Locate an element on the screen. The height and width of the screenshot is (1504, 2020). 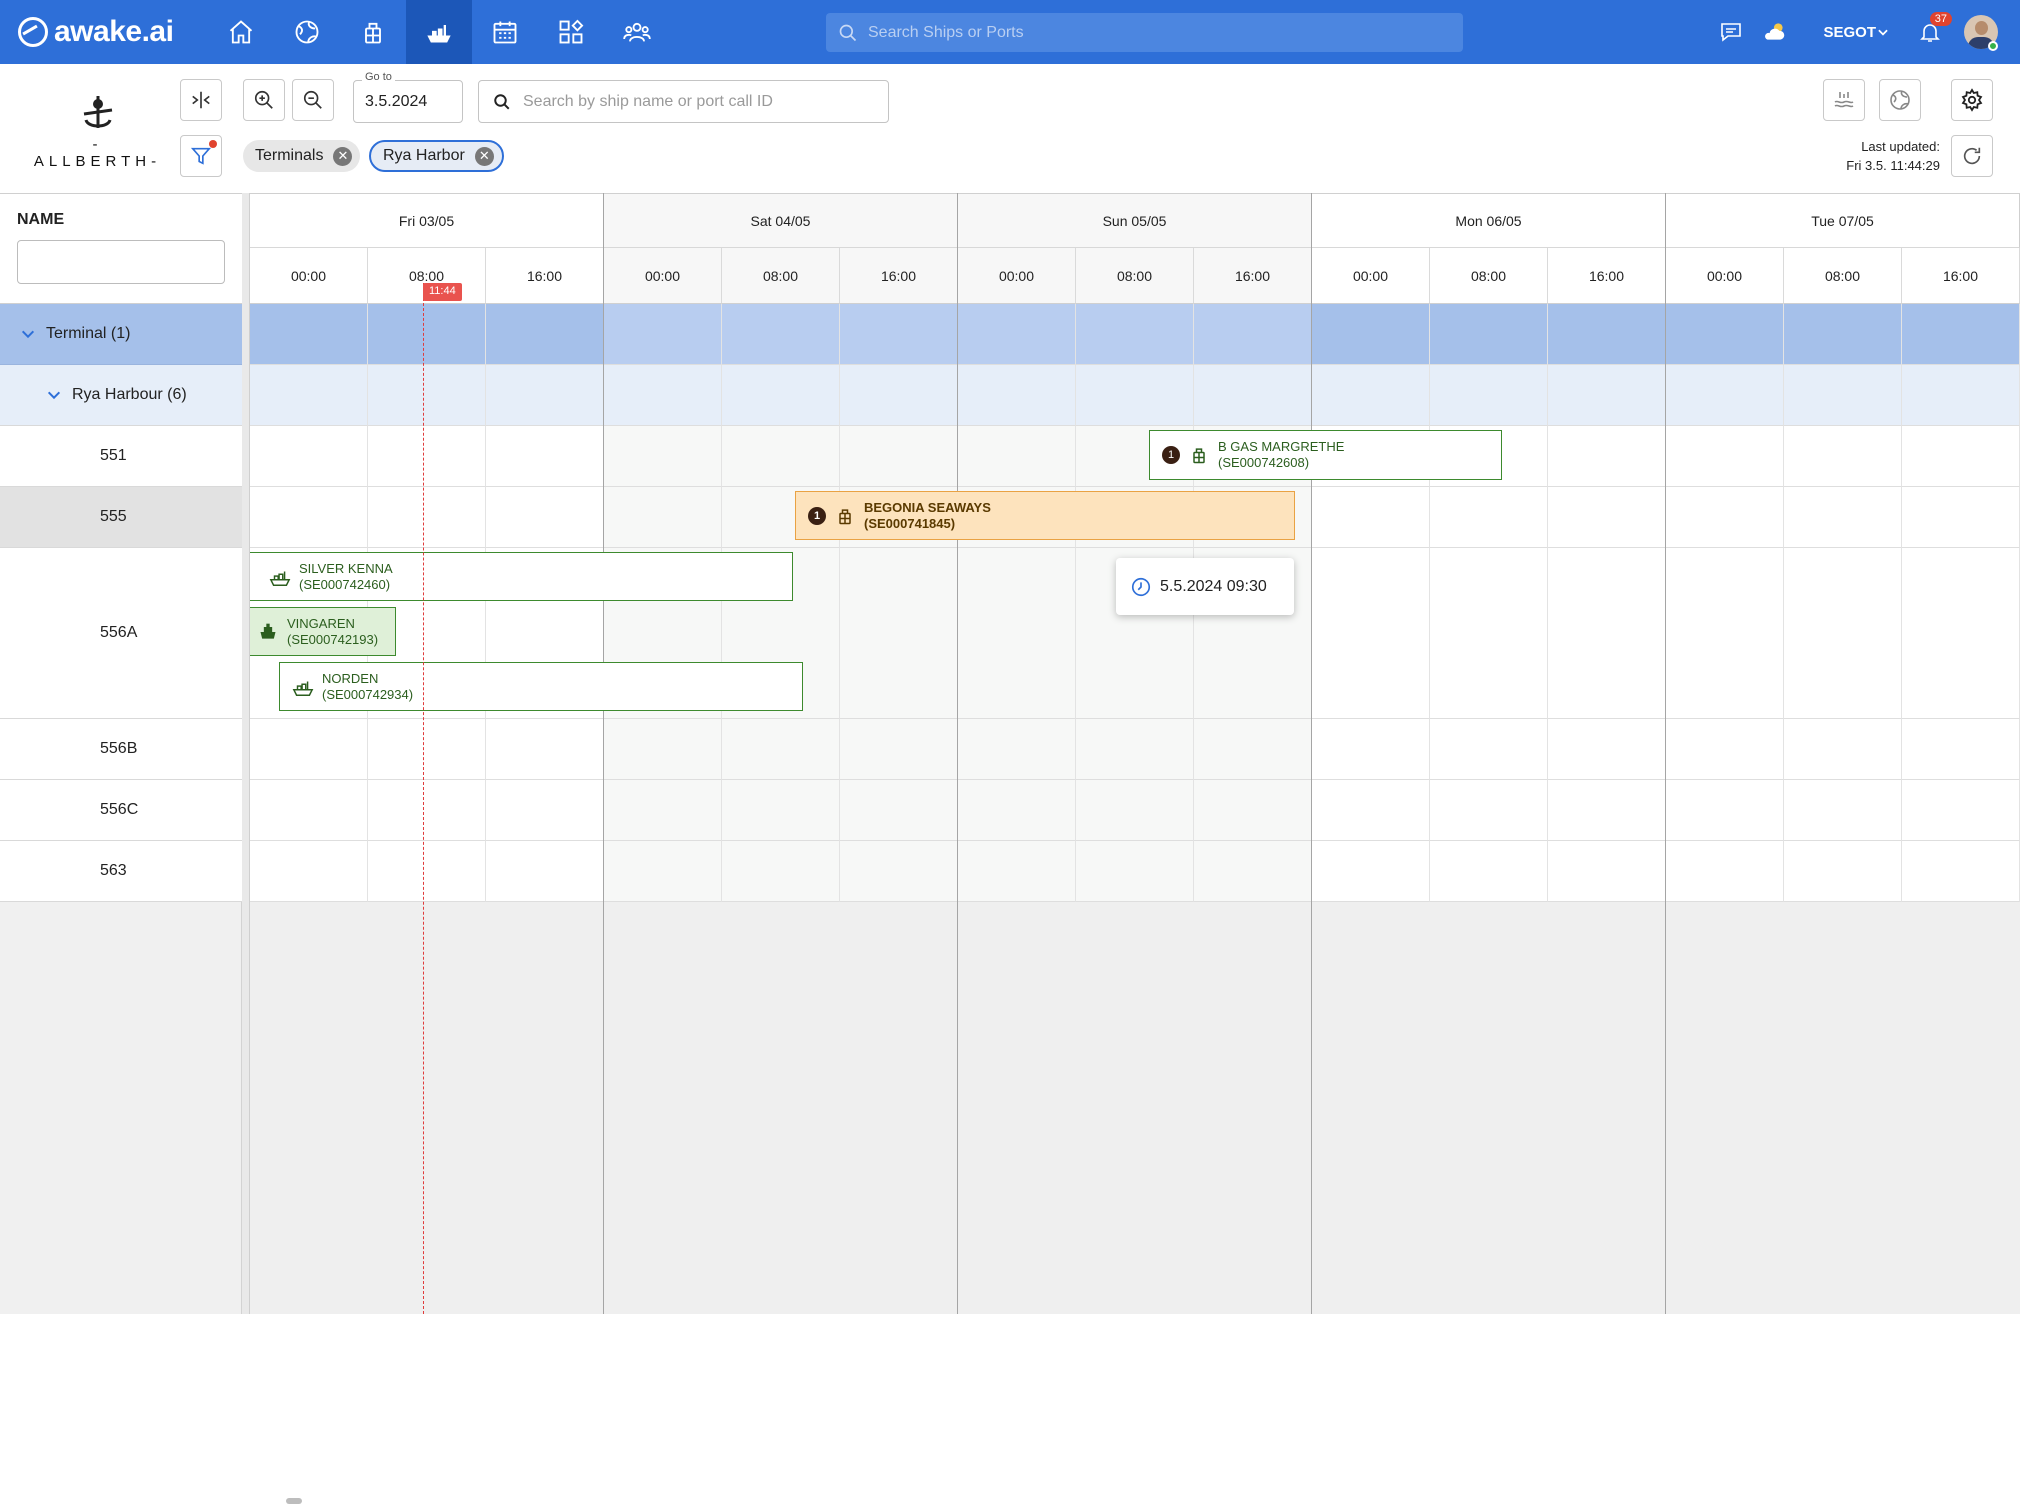
nav-apps-button is located at coordinates (571, 32).